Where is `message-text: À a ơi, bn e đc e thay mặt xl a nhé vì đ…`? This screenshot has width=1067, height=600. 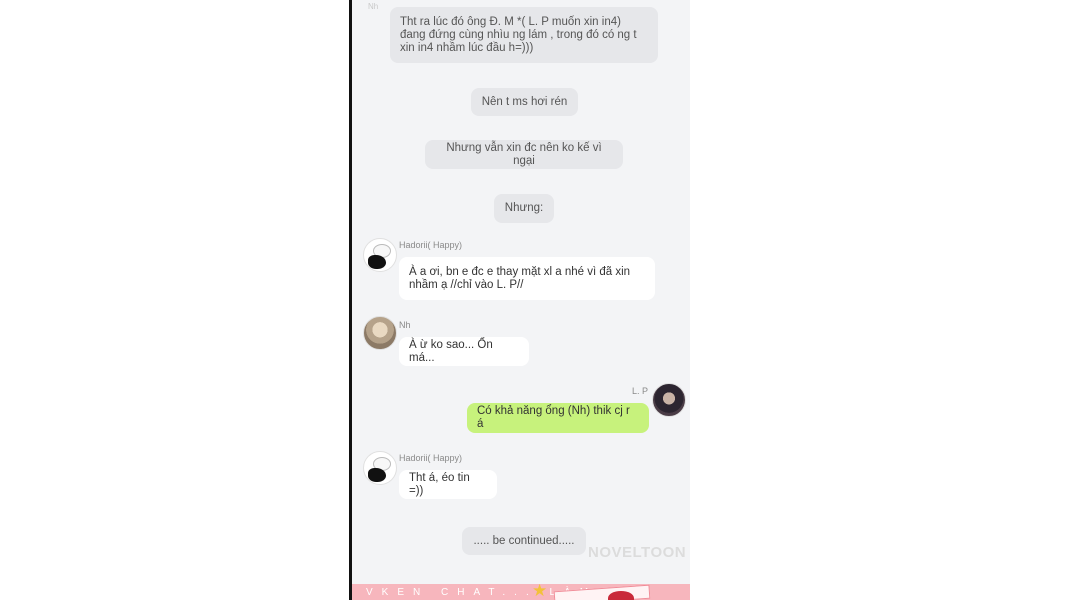 message-text: À a ơi, bn e đc e thay mặt xl a nhé vì đ… is located at coordinates (520, 278).